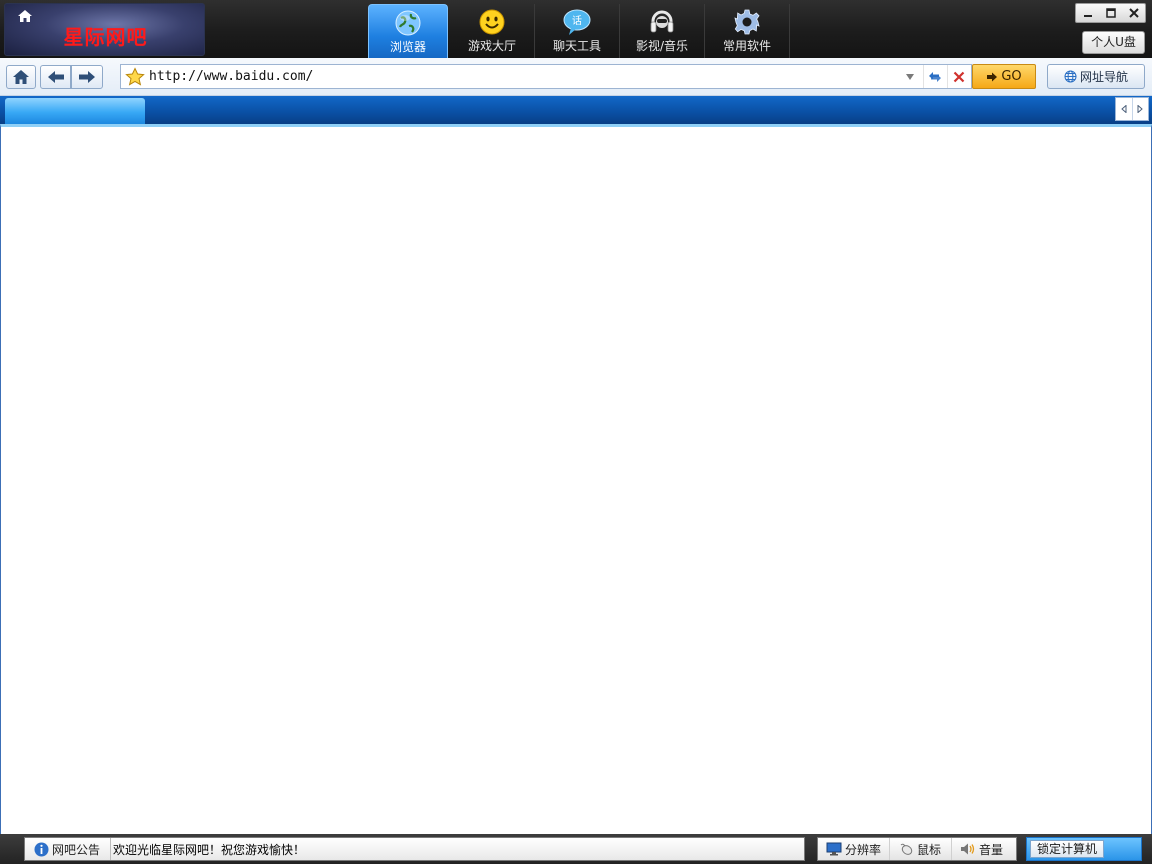 Image resolution: width=1152 pixels, height=864 pixels. I want to click on close-icon, so click(1133, 13).